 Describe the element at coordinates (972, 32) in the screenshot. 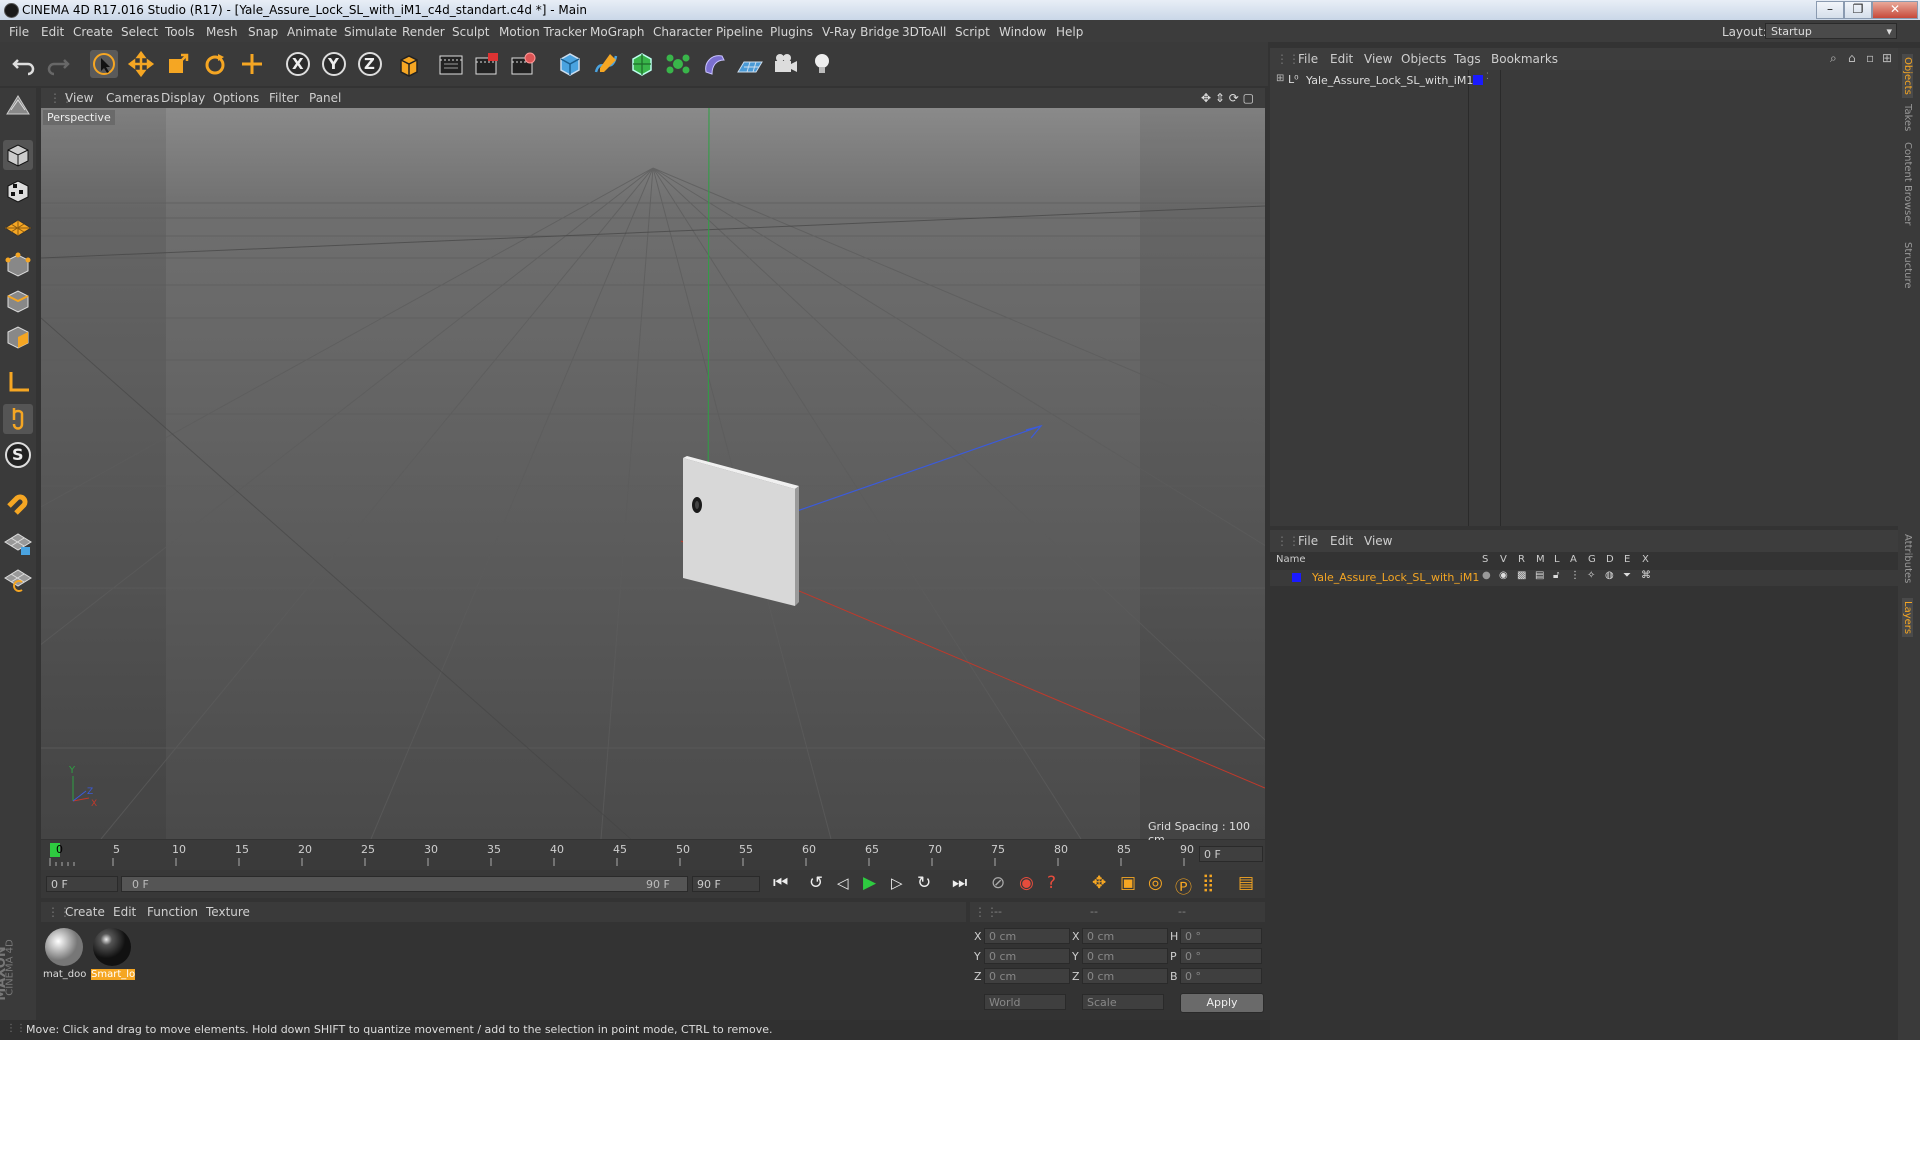

I see `menu-script: Script` at that location.